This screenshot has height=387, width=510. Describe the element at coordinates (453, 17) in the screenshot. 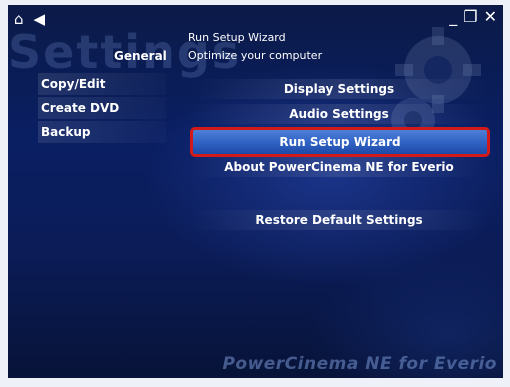

I see `minimize-icon: _` at that location.